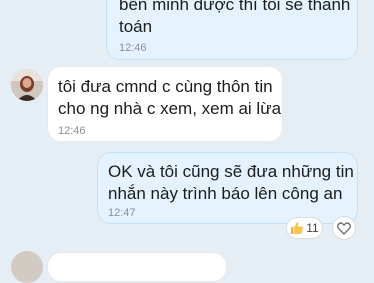 The height and width of the screenshot is (283, 374). I want to click on reaction-count: 11, so click(312, 228).